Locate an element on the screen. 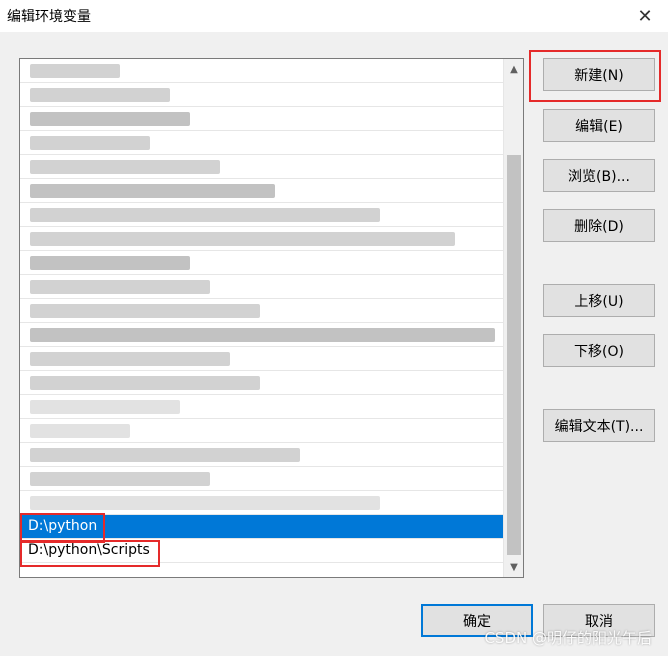 The image size is (668, 656). vertical-scrollbar: ▲ ▼ is located at coordinates (513, 318).